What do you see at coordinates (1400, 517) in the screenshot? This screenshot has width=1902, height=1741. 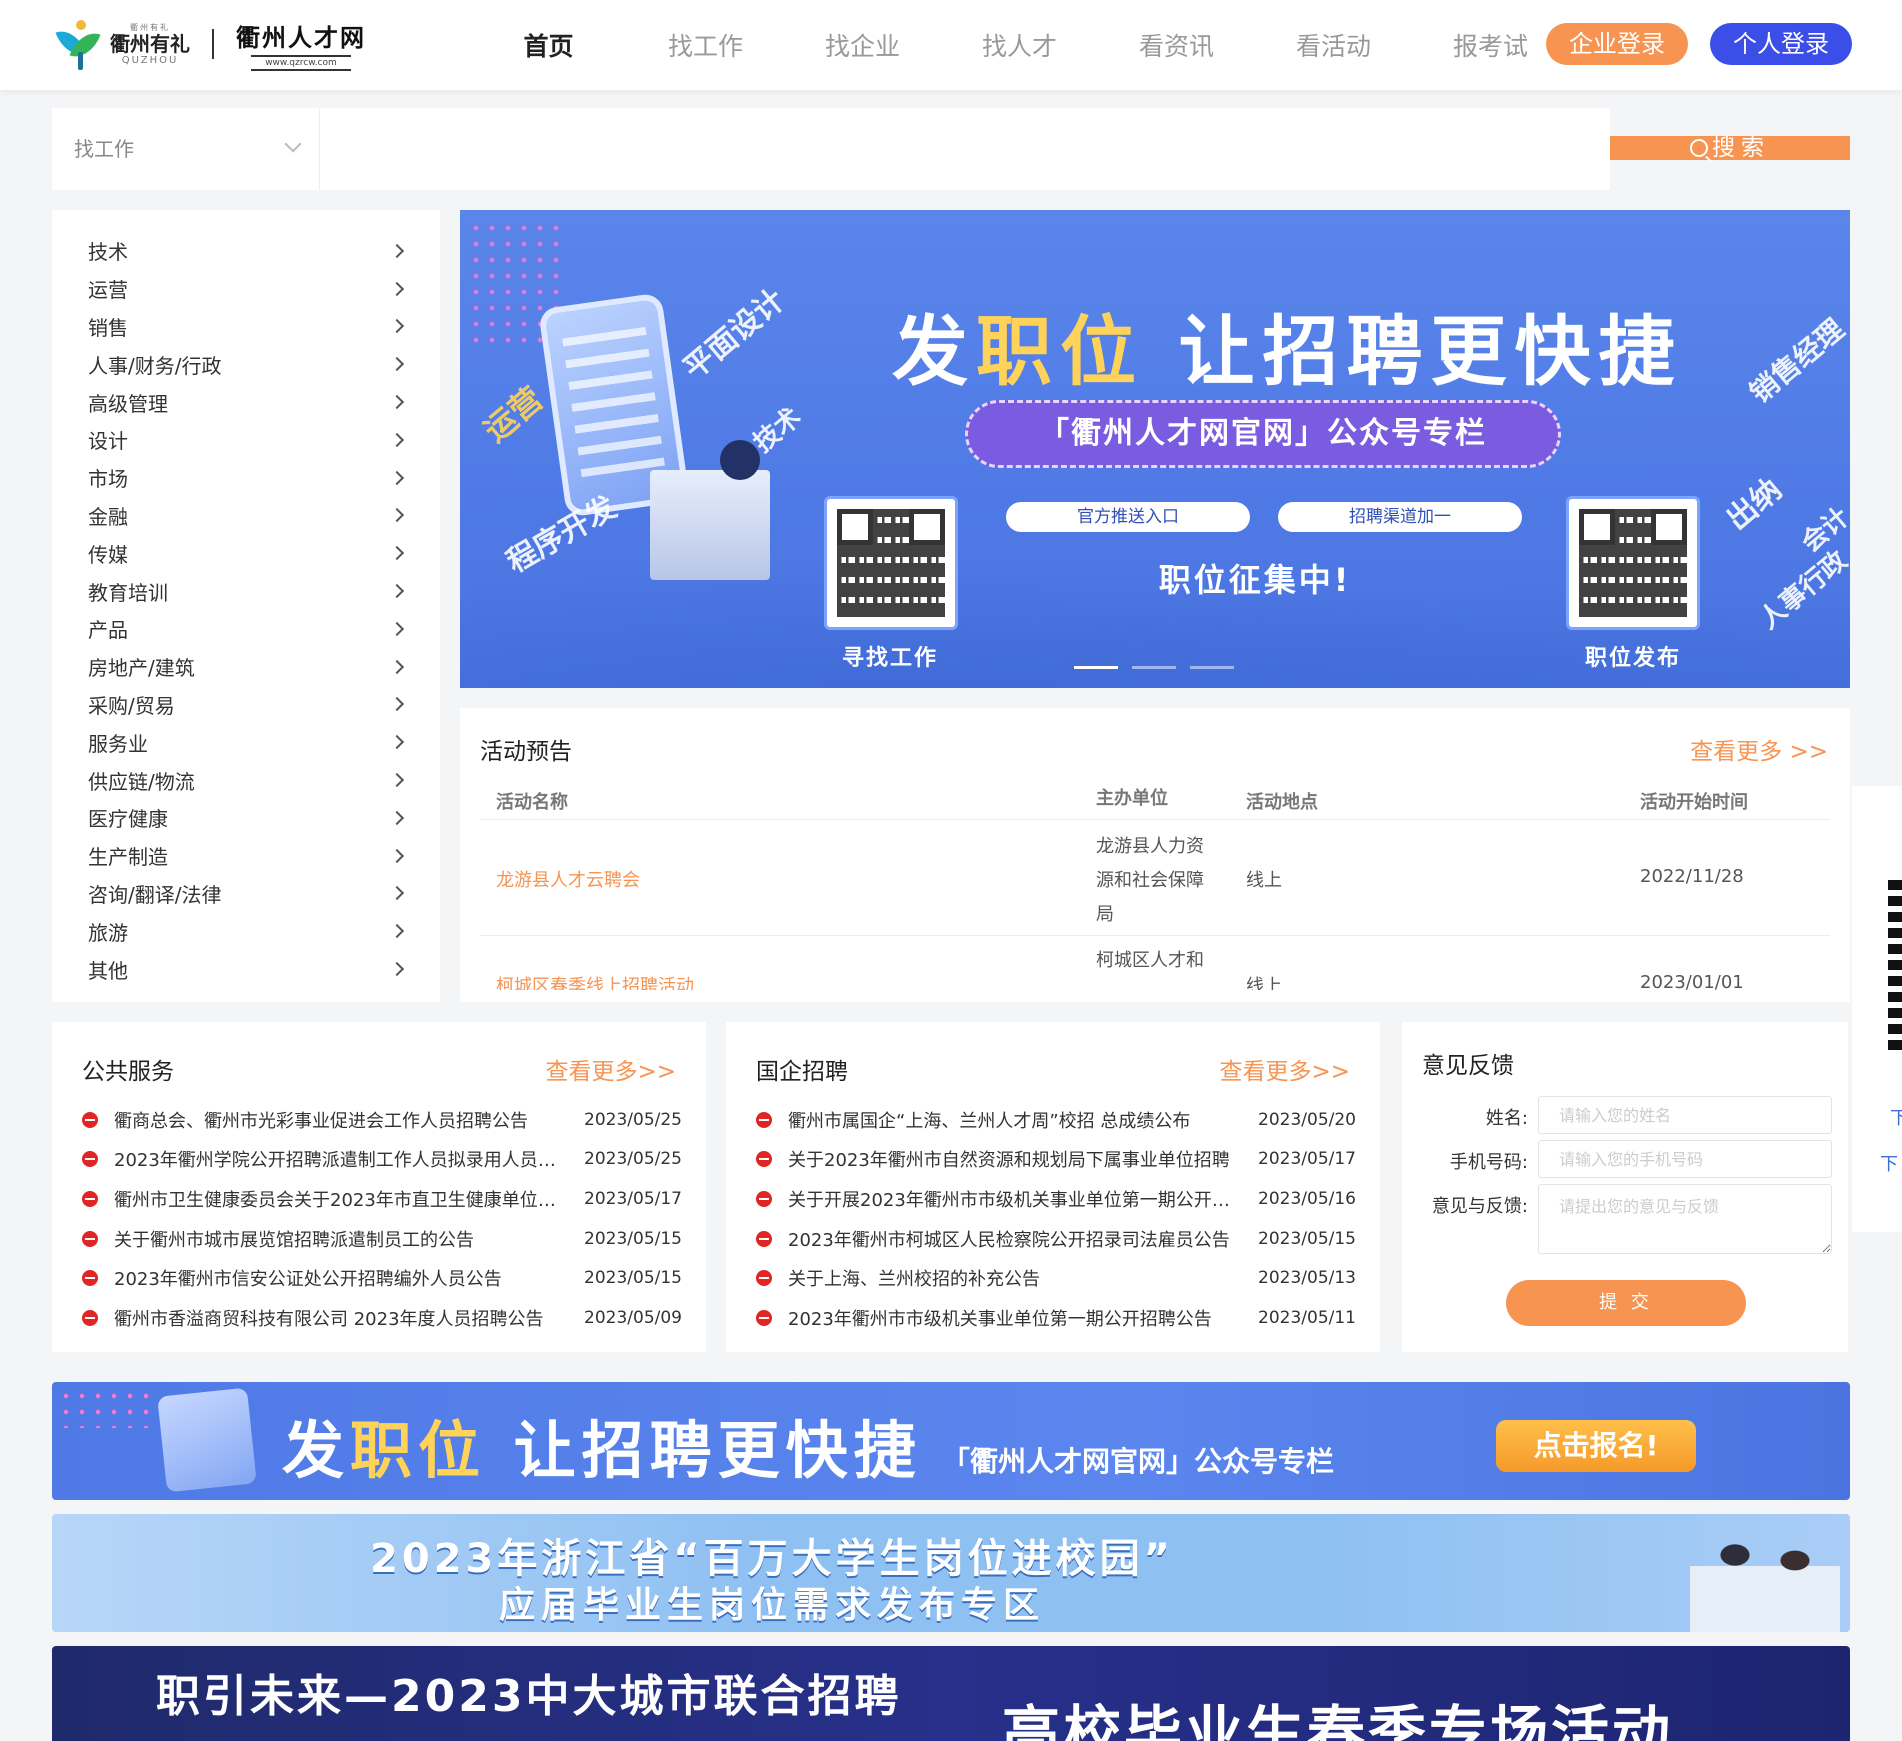 I see `banner-tag-channel: 招聘渠道加一` at bounding box center [1400, 517].